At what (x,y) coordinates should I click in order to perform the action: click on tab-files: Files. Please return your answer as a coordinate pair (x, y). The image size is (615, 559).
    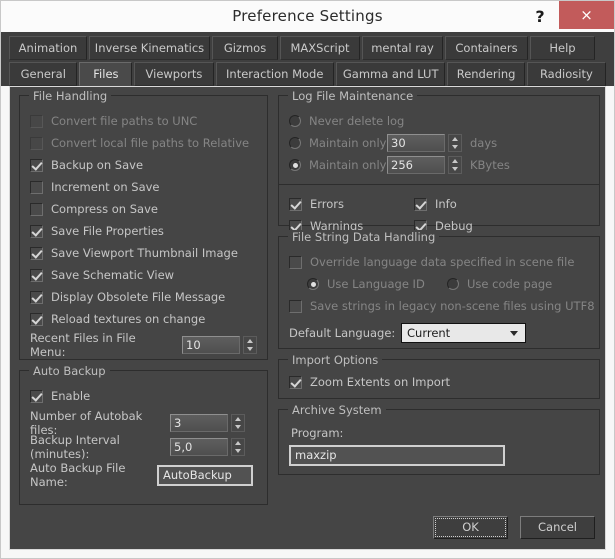
    Looking at the image, I should click on (106, 74).